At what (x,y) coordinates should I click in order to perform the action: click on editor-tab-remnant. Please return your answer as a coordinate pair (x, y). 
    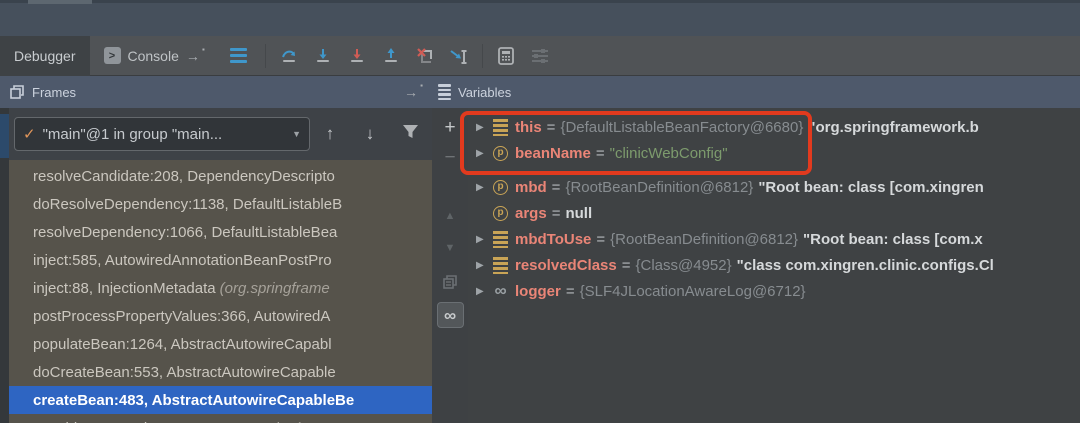
    Looking at the image, I should click on (60, 2).